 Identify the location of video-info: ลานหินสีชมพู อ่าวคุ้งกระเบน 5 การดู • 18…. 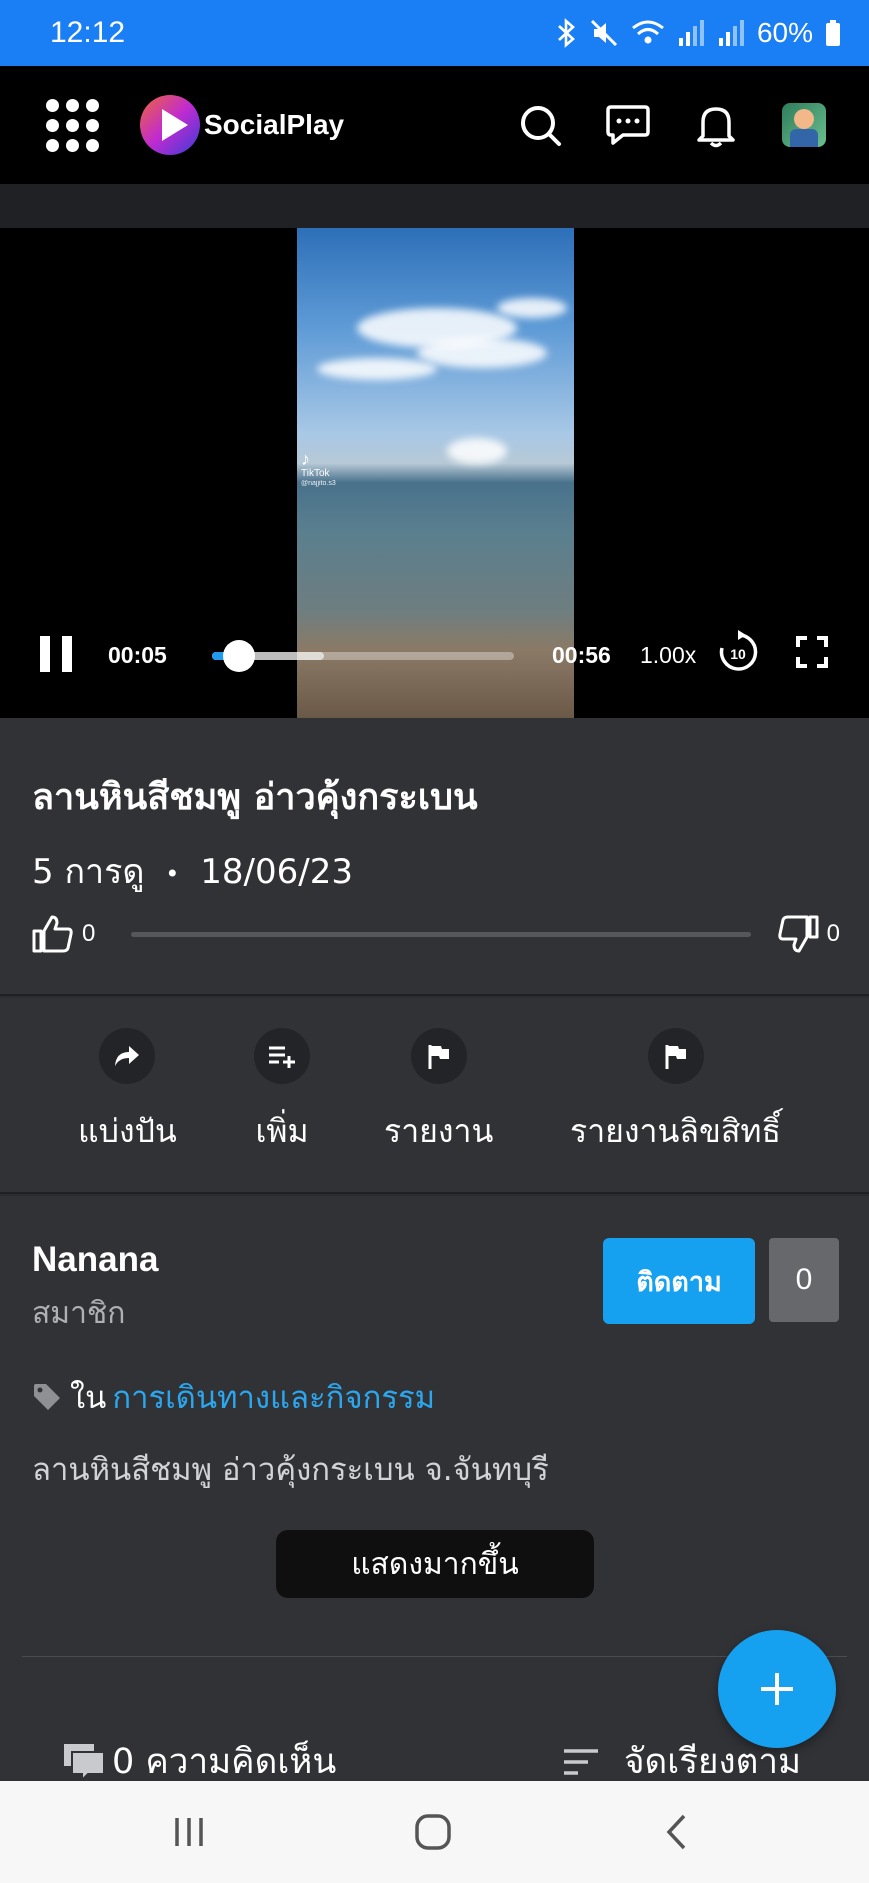
(434, 857).